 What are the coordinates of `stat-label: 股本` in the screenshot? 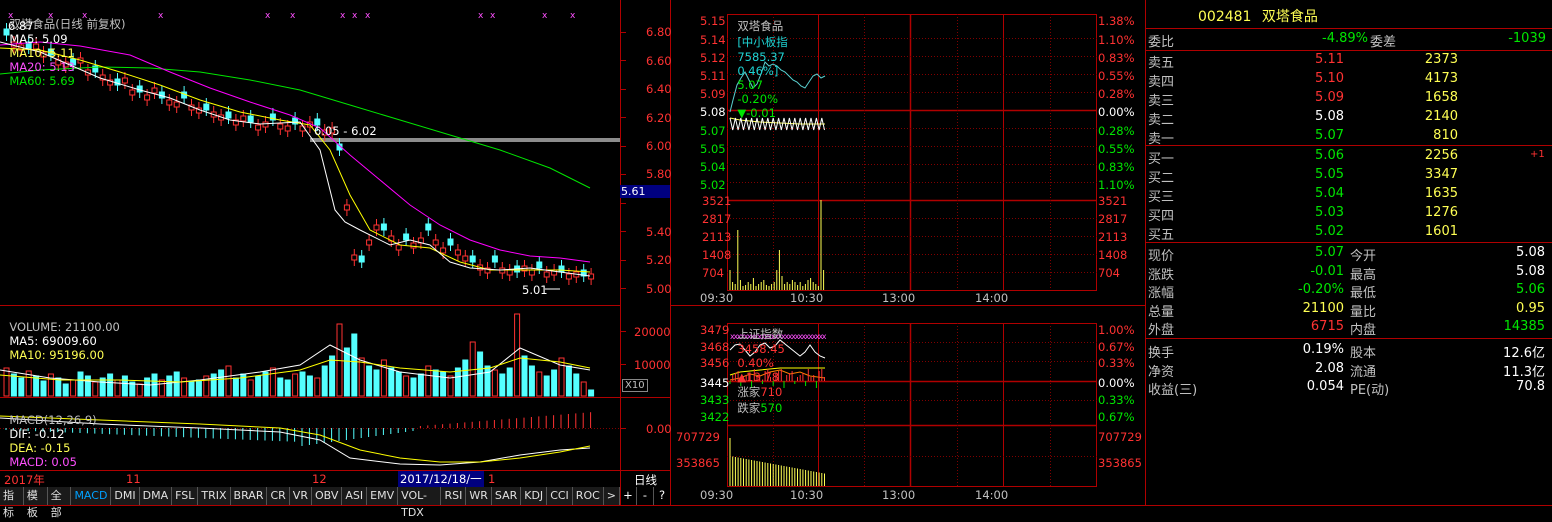 It's located at (1363, 353).